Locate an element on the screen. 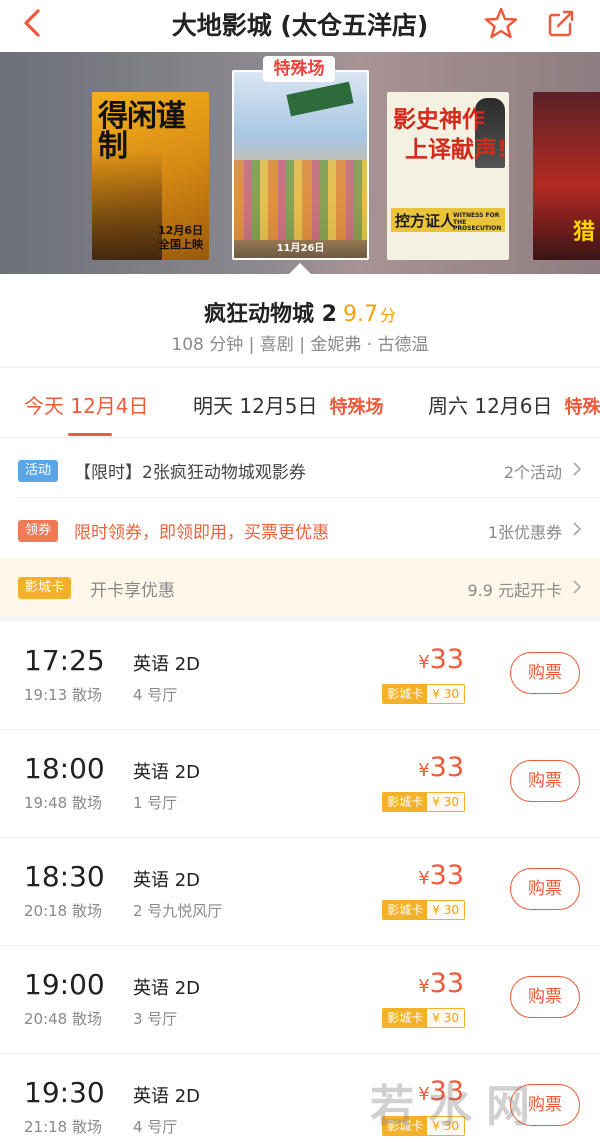  movie-score-unit: 分 is located at coordinates (387, 315).